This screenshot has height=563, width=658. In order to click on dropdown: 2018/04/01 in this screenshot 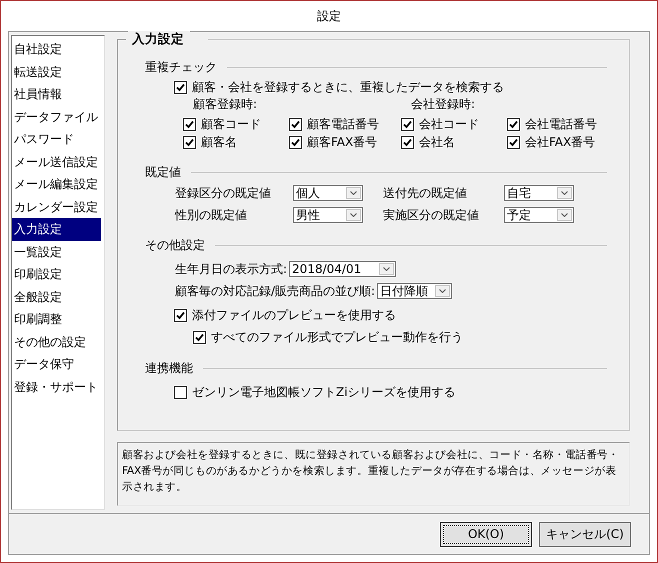, I will do `click(342, 269)`.